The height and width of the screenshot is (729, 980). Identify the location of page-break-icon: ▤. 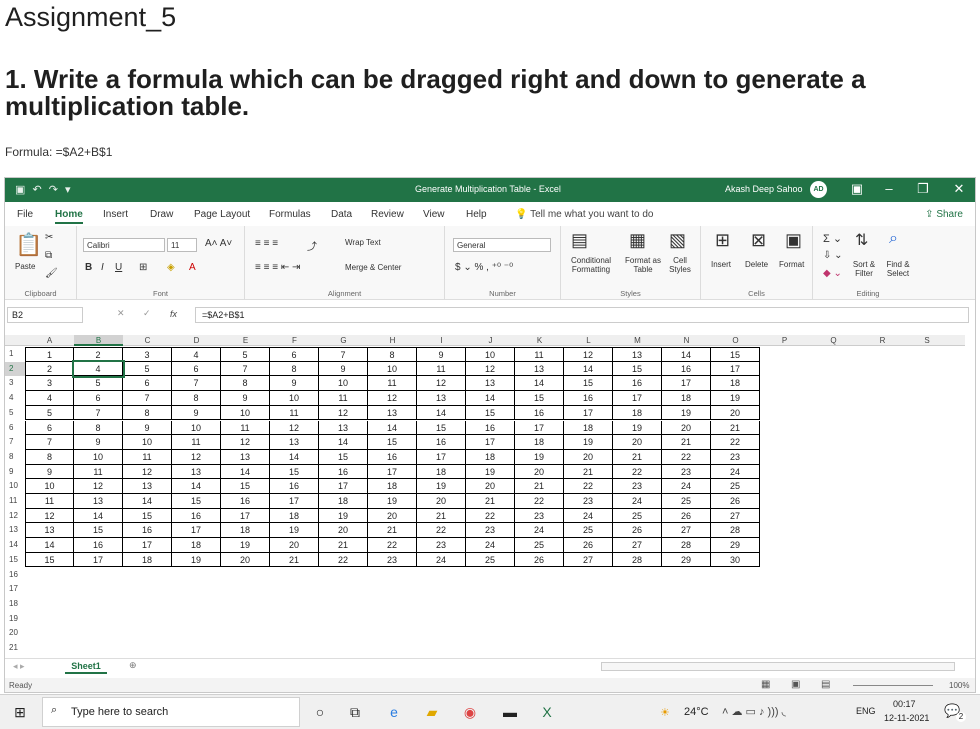
(825, 684).